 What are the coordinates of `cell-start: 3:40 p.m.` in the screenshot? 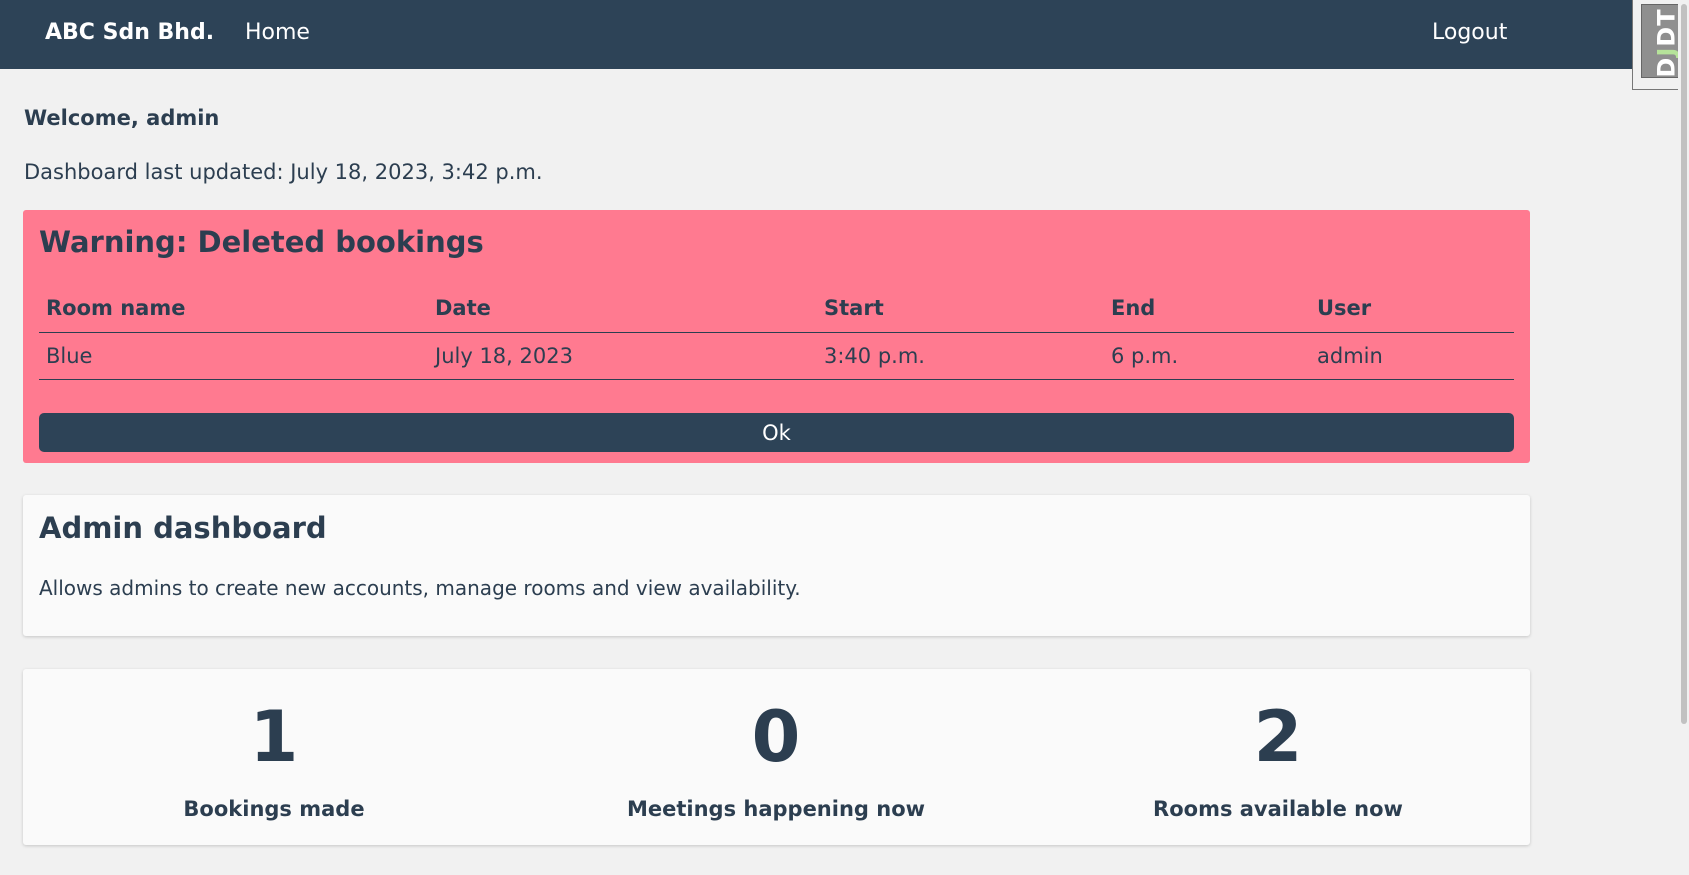 It's located at (960, 356).